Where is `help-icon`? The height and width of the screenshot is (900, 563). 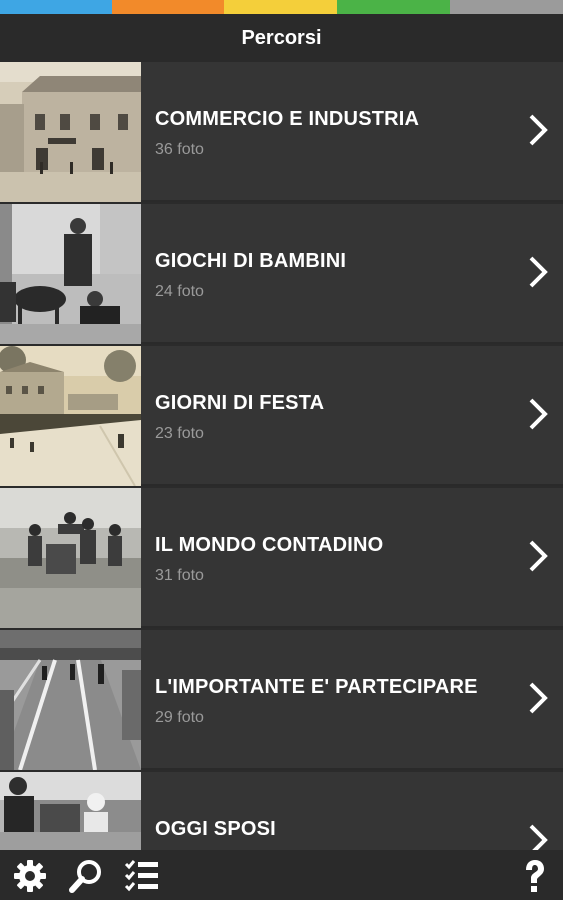
help-icon is located at coordinates (534, 876).